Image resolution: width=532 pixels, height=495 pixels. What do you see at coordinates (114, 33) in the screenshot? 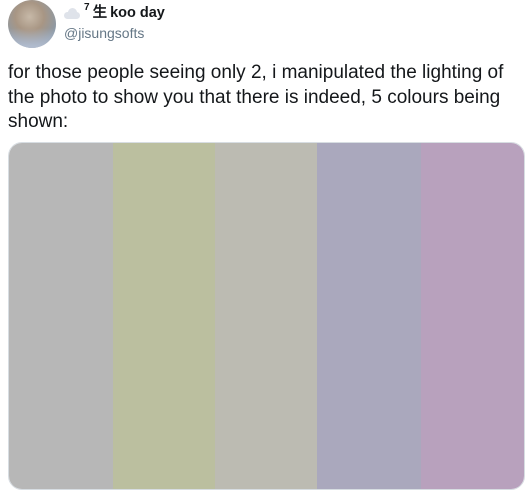
I see `user-handle: @jisungsofts` at bounding box center [114, 33].